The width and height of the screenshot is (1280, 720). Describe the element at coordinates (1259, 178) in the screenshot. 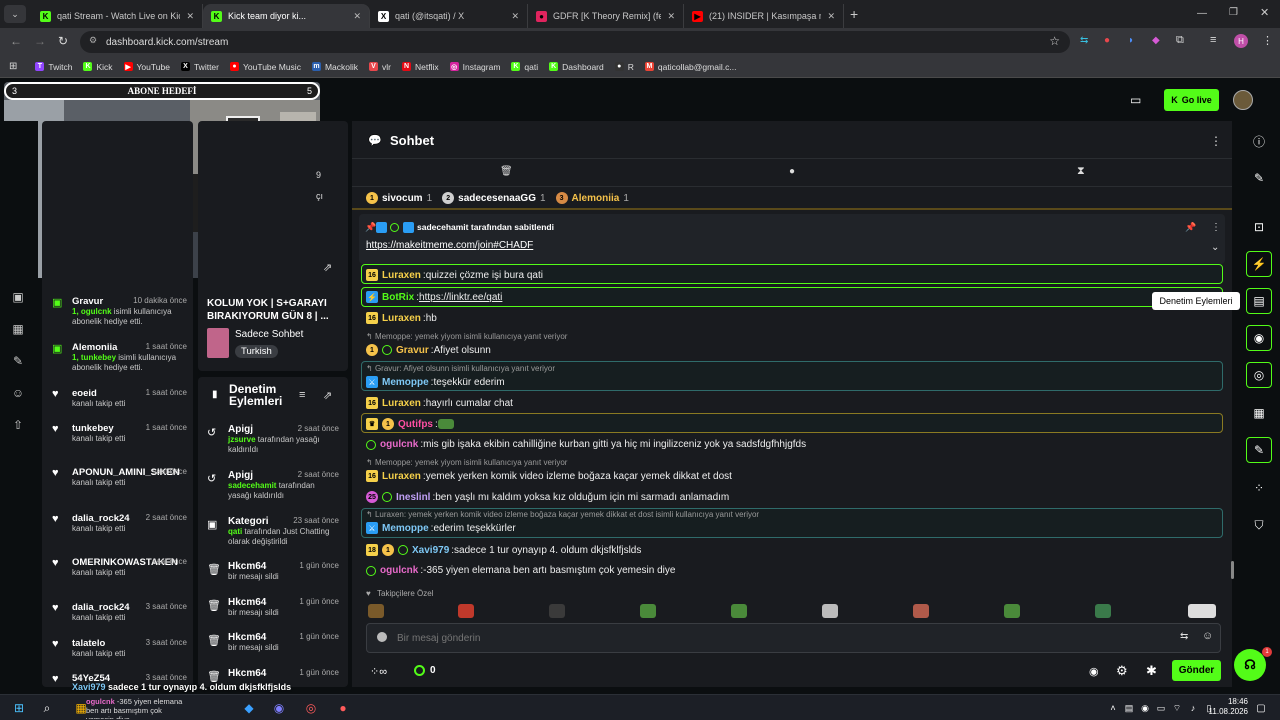

I see `edit-icon: ✎` at that location.